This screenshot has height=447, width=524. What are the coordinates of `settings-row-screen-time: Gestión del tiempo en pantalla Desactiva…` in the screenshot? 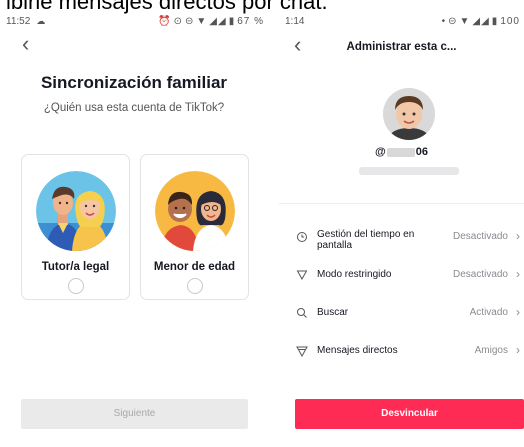 It's located at (401, 239).